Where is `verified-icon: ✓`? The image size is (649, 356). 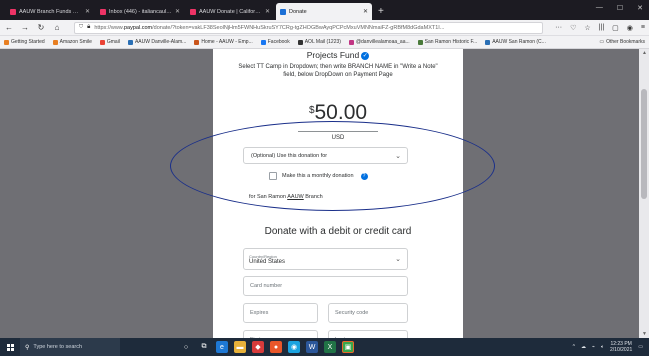 verified-icon: ✓ is located at coordinates (365, 55).